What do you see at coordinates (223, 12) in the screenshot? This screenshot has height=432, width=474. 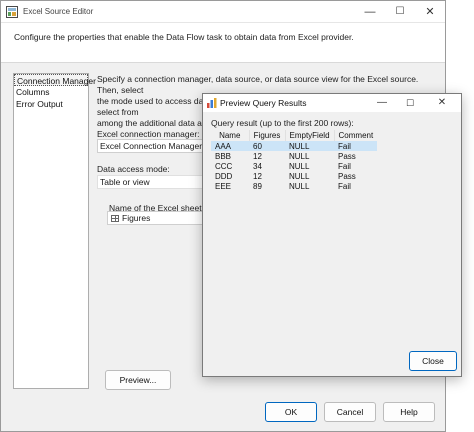 I see `title-bar: Excel Source Editor — ☐ ✕` at bounding box center [223, 12].